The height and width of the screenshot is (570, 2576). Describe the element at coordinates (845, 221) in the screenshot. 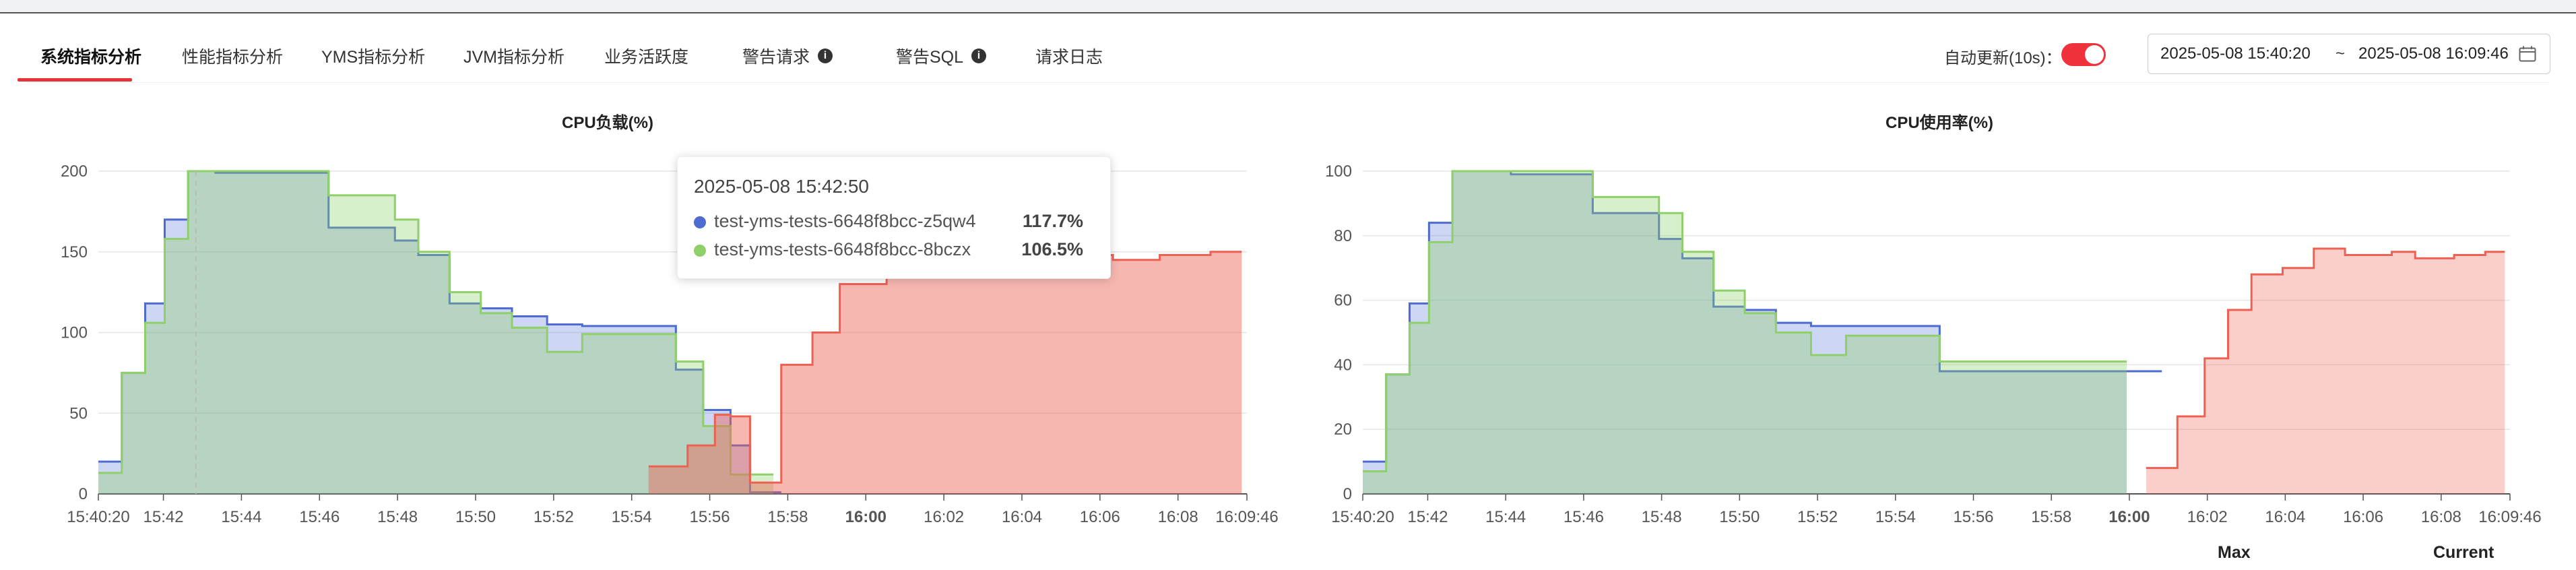

I see `tooltip-series-name: test-yms-tests-6648f8bcc-z5qw4` at that location.